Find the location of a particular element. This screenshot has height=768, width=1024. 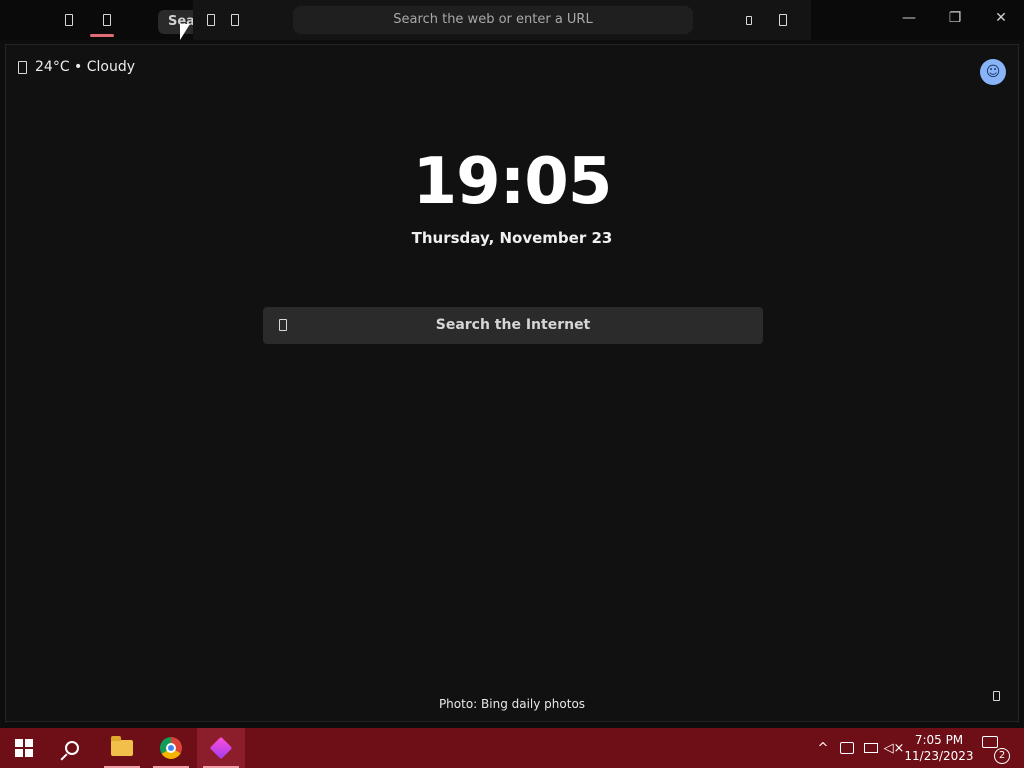

show-hidden-icons-button: ^ is located at coordinates (823, 748).